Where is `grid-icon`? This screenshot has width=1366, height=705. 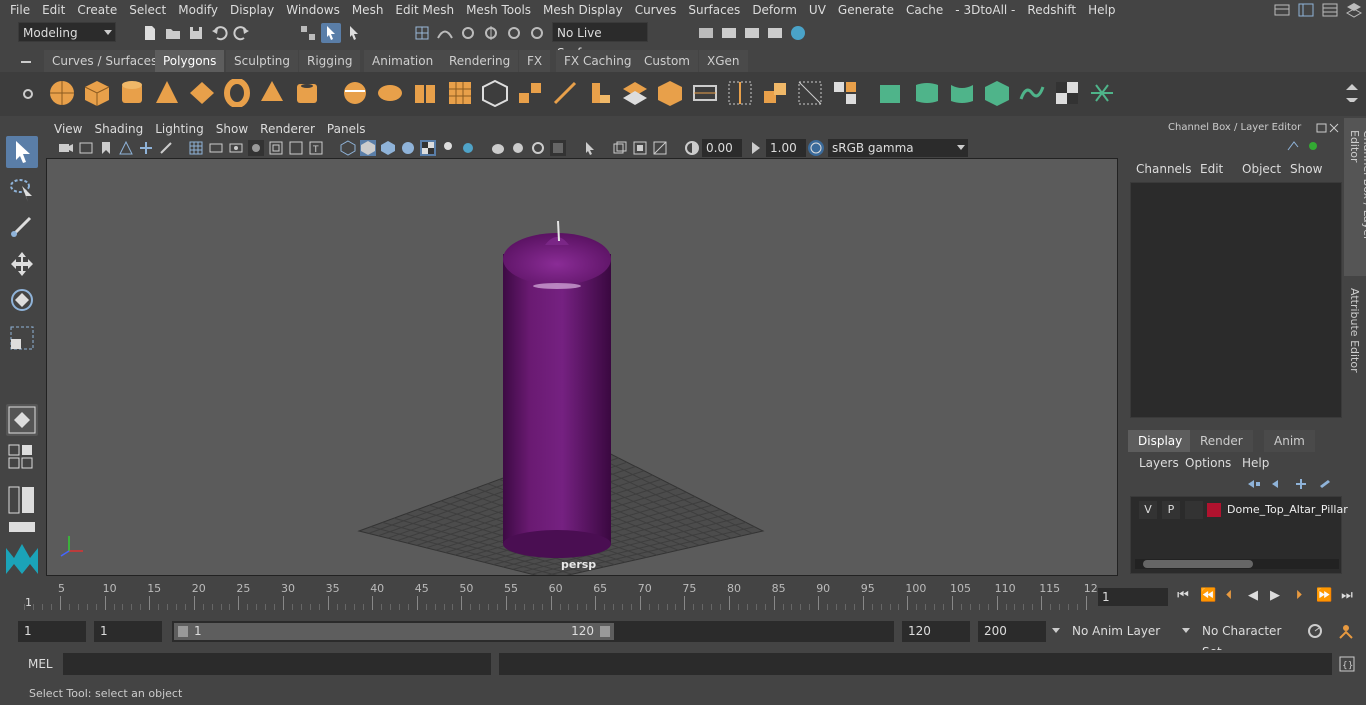 grid-icon is located at coordinates (196, 148).